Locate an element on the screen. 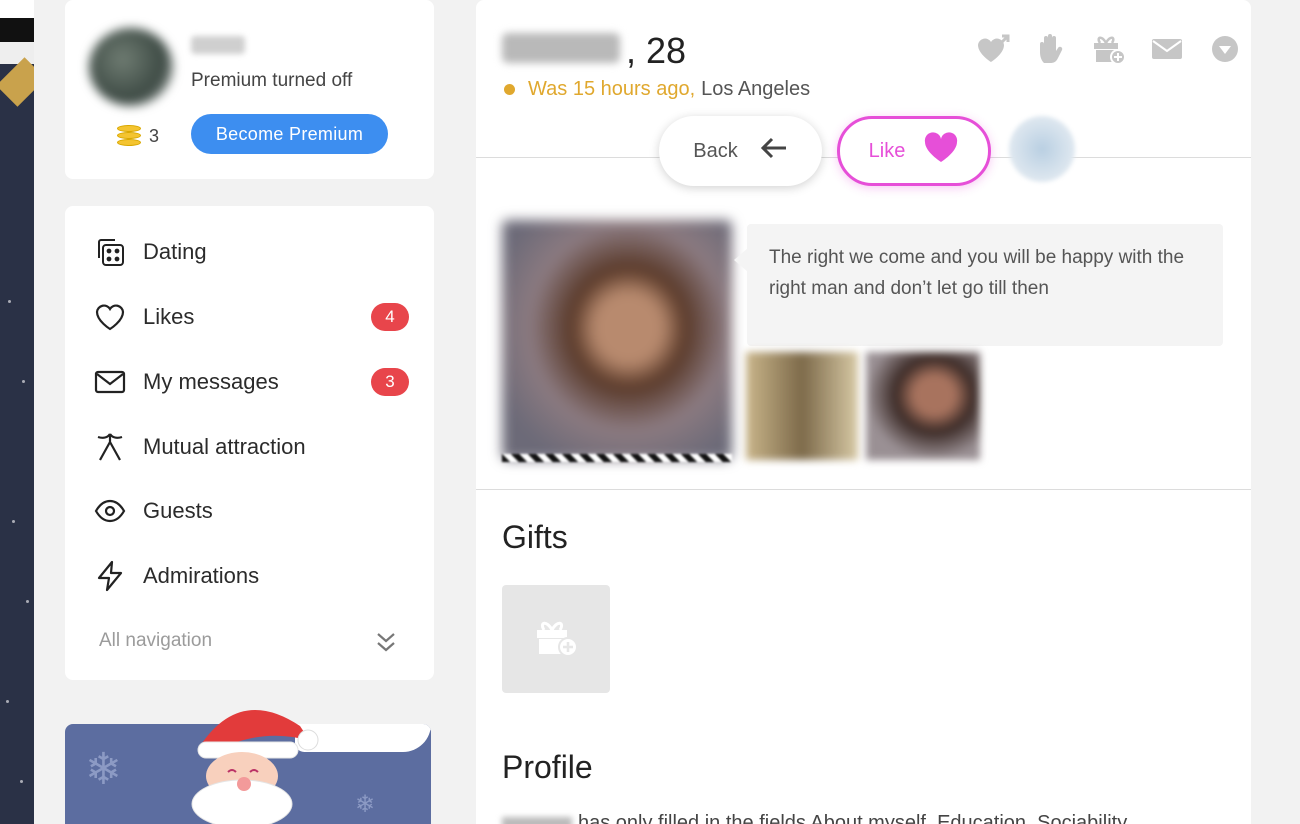 This screenshot has height=824, width=1300. coins-balance: 3 is located at coordinates (138, 136).